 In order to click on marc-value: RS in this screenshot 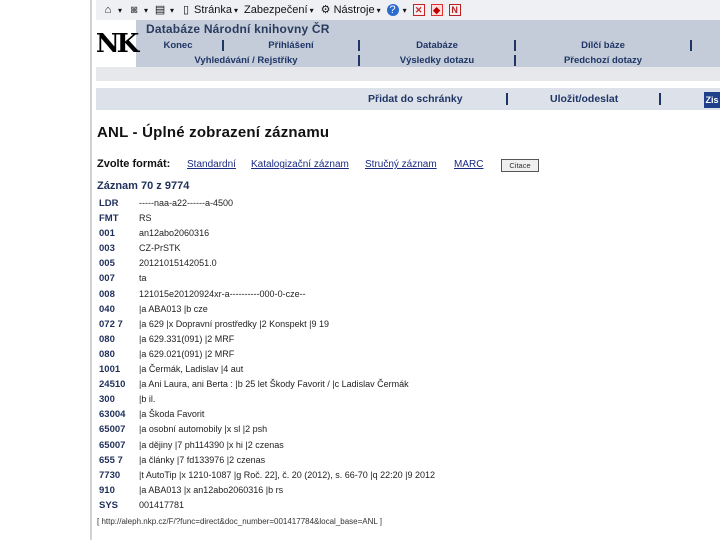, I will do `click(145, 218)`.